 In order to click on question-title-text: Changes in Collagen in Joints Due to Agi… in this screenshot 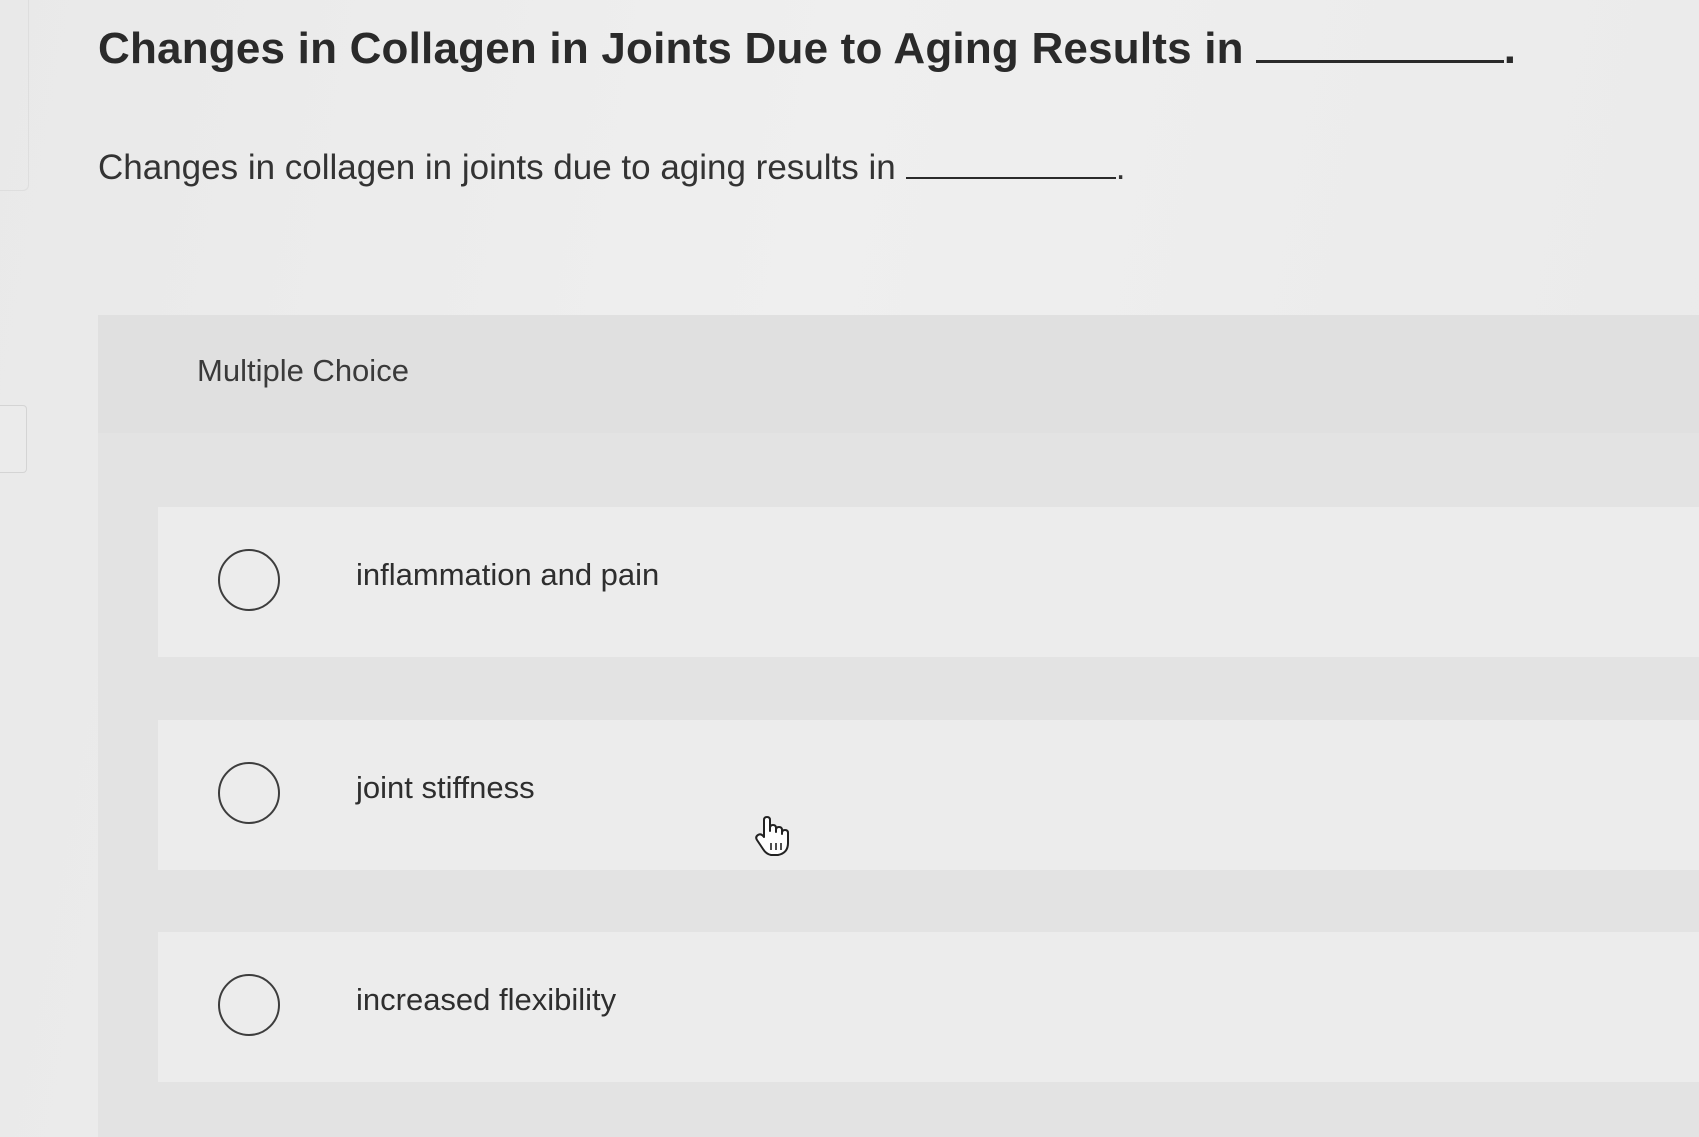, I will do `click(671, 48)`.